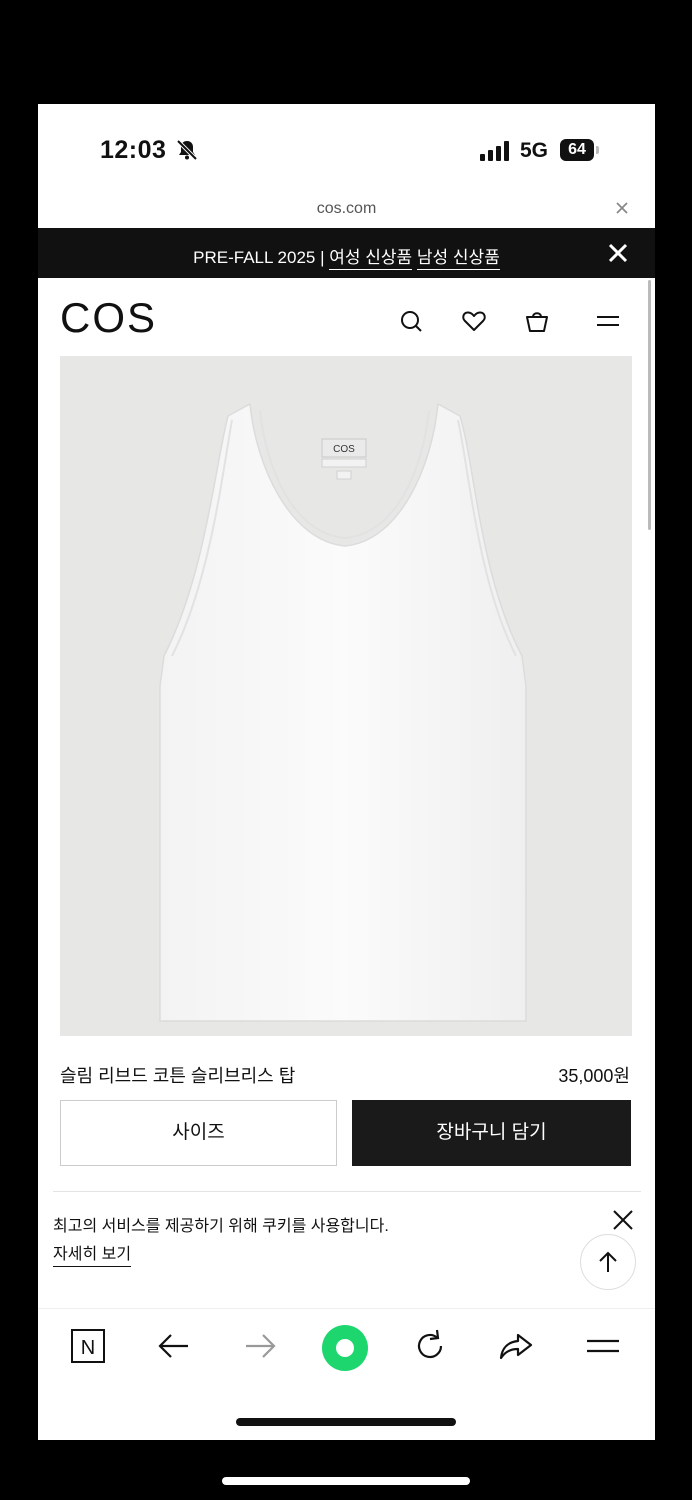  I want to click on address-bar: cos.com, so click(346, 209).